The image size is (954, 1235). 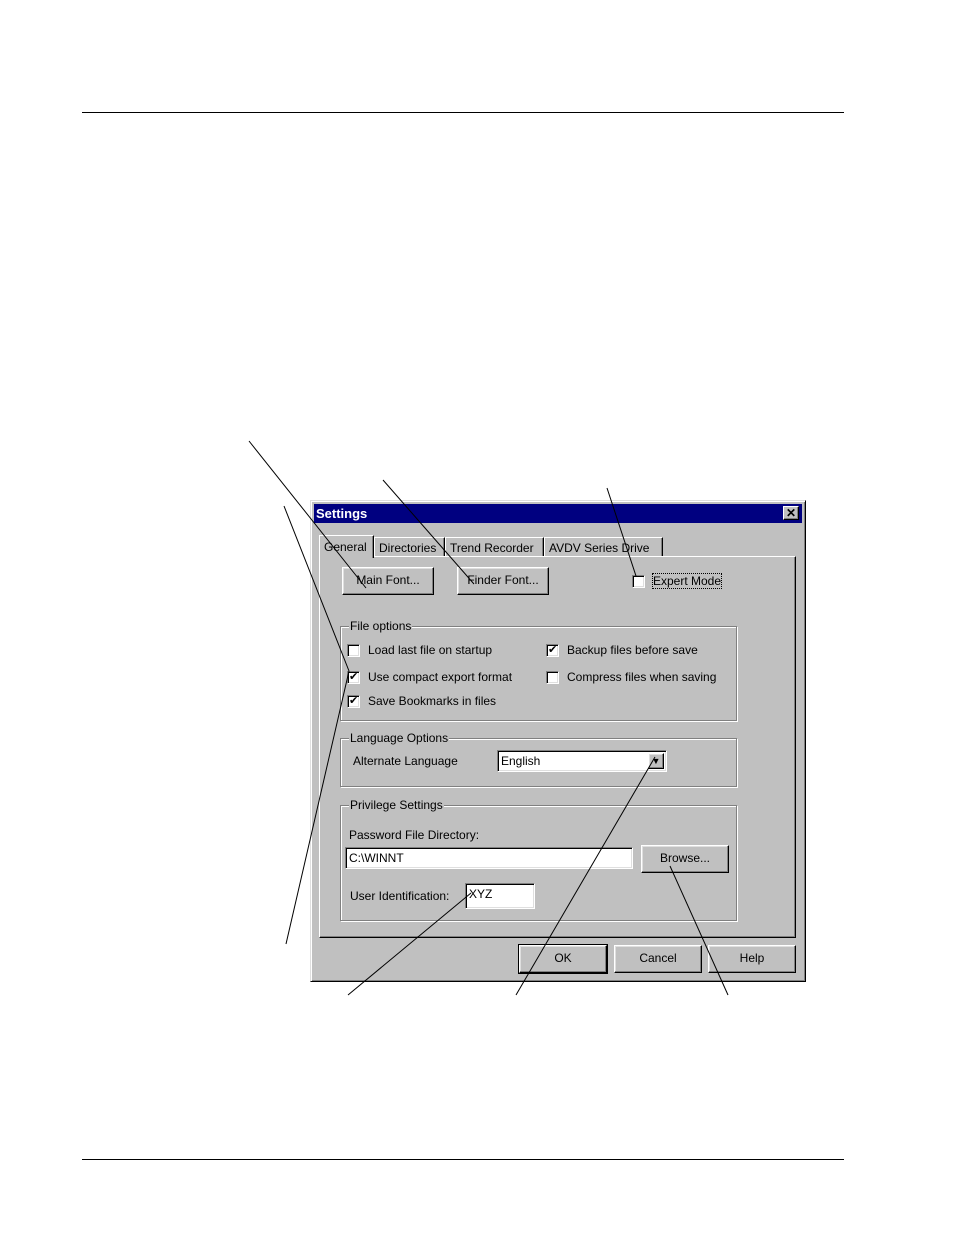 I want to click on password-dir-input: C:\WINNT, so click(x=489, y=858).